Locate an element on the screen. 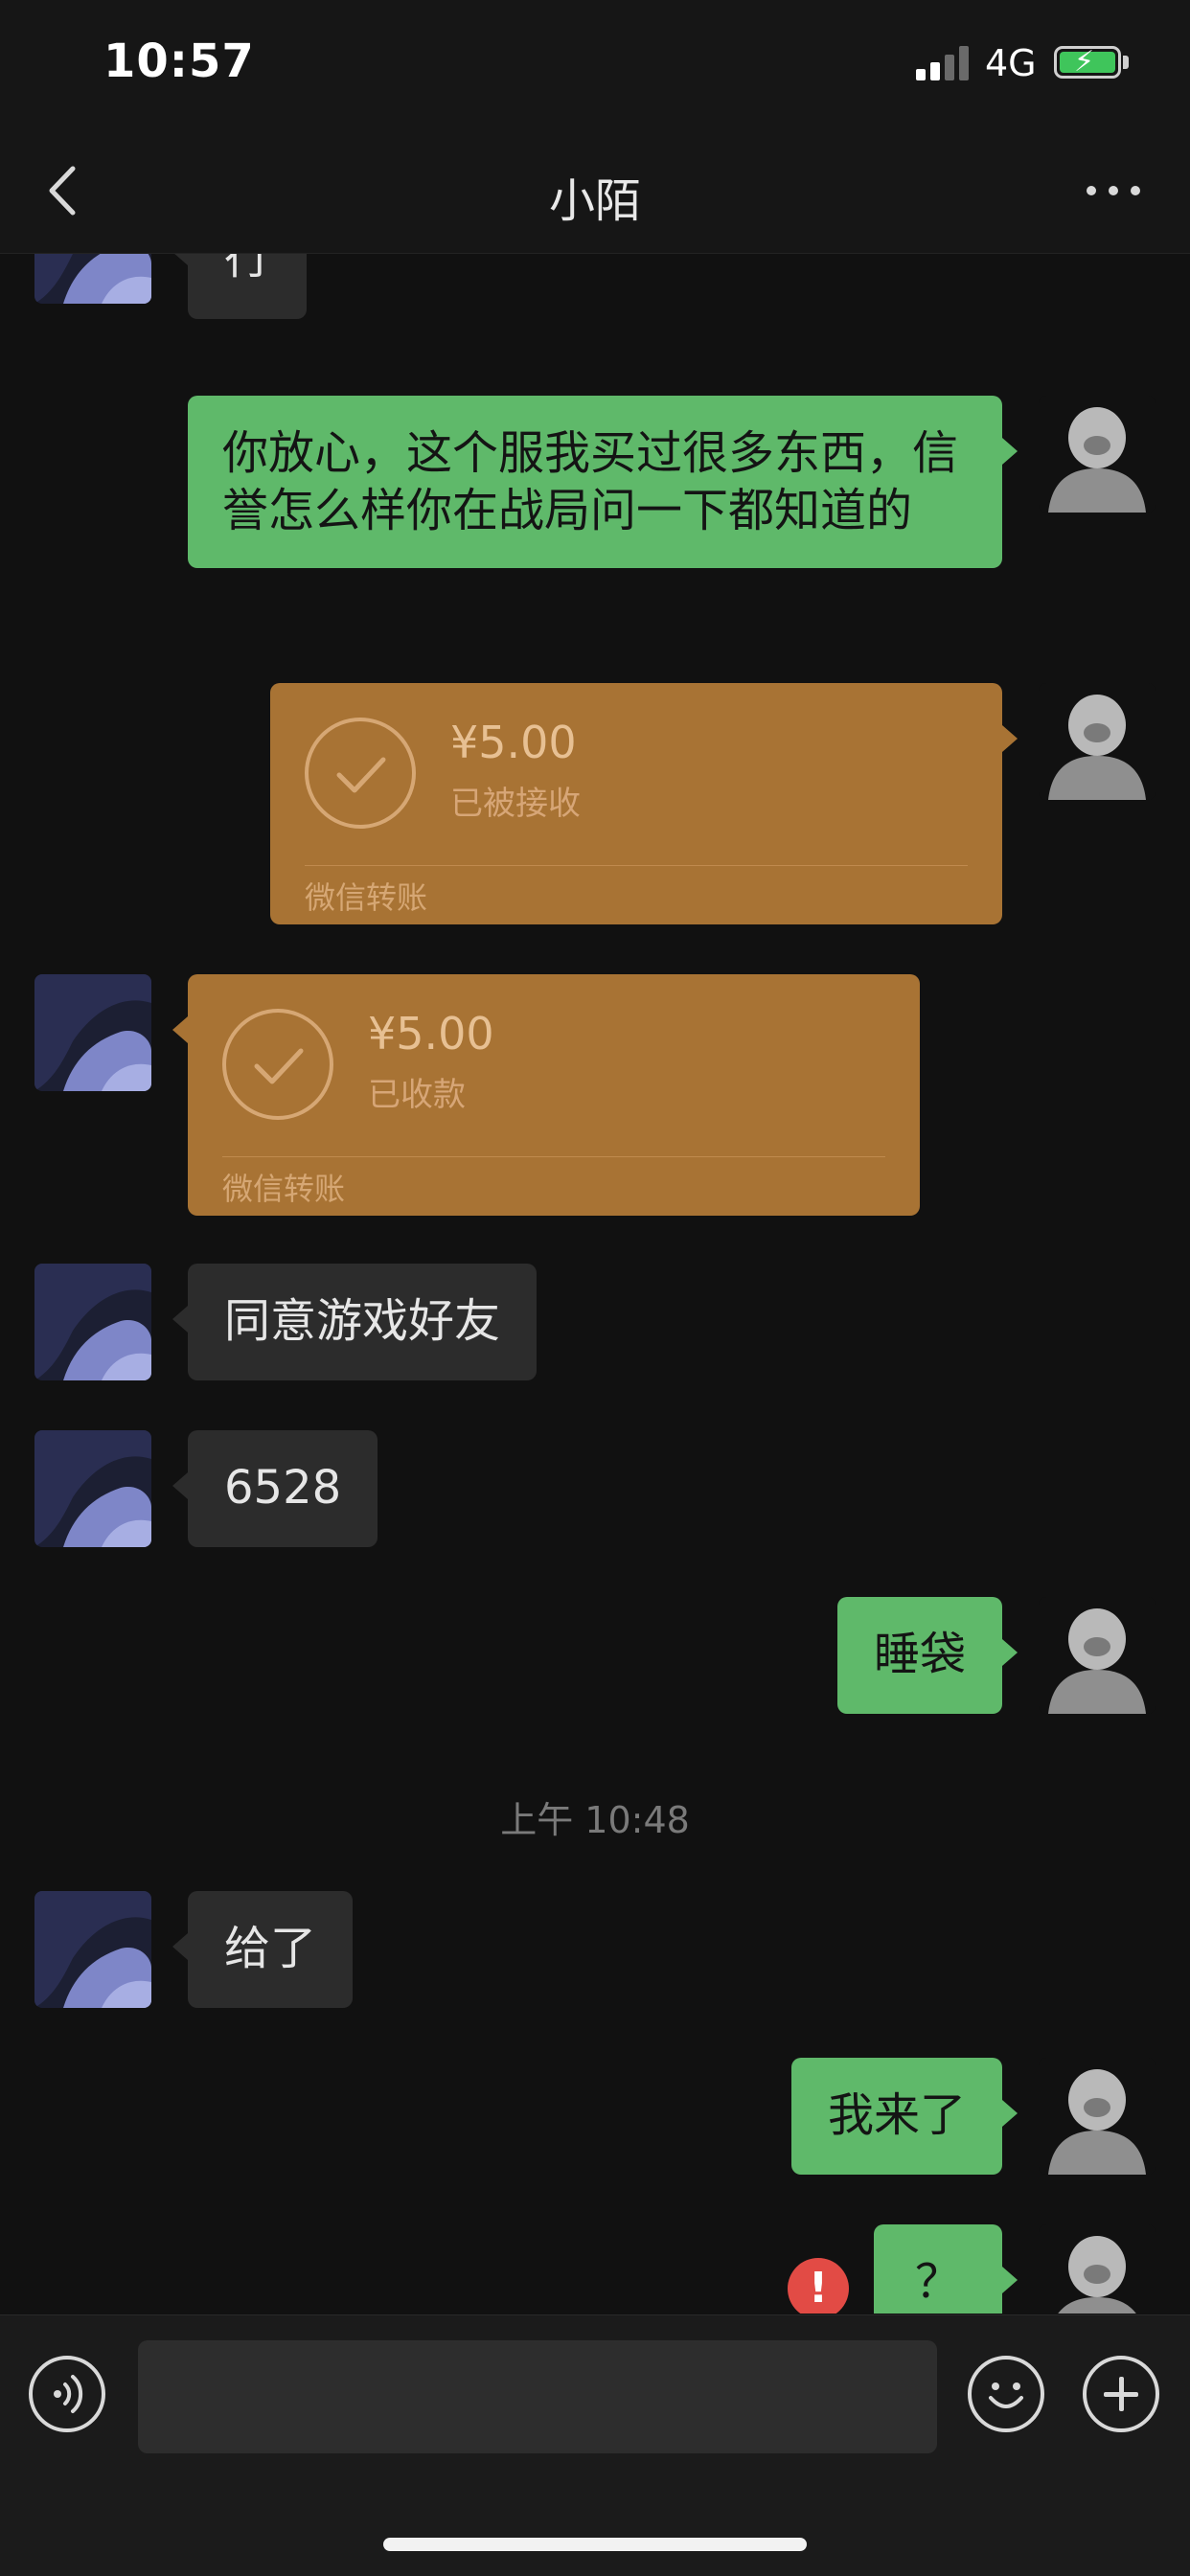  message-text: 给了 is located at coordinates (271, 1948).